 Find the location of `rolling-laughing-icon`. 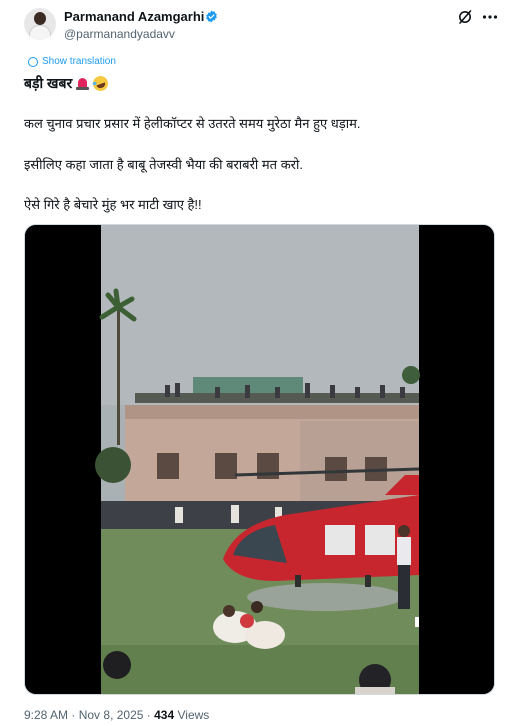

rolling-laughing-icon is located at coordinates (101, 83).